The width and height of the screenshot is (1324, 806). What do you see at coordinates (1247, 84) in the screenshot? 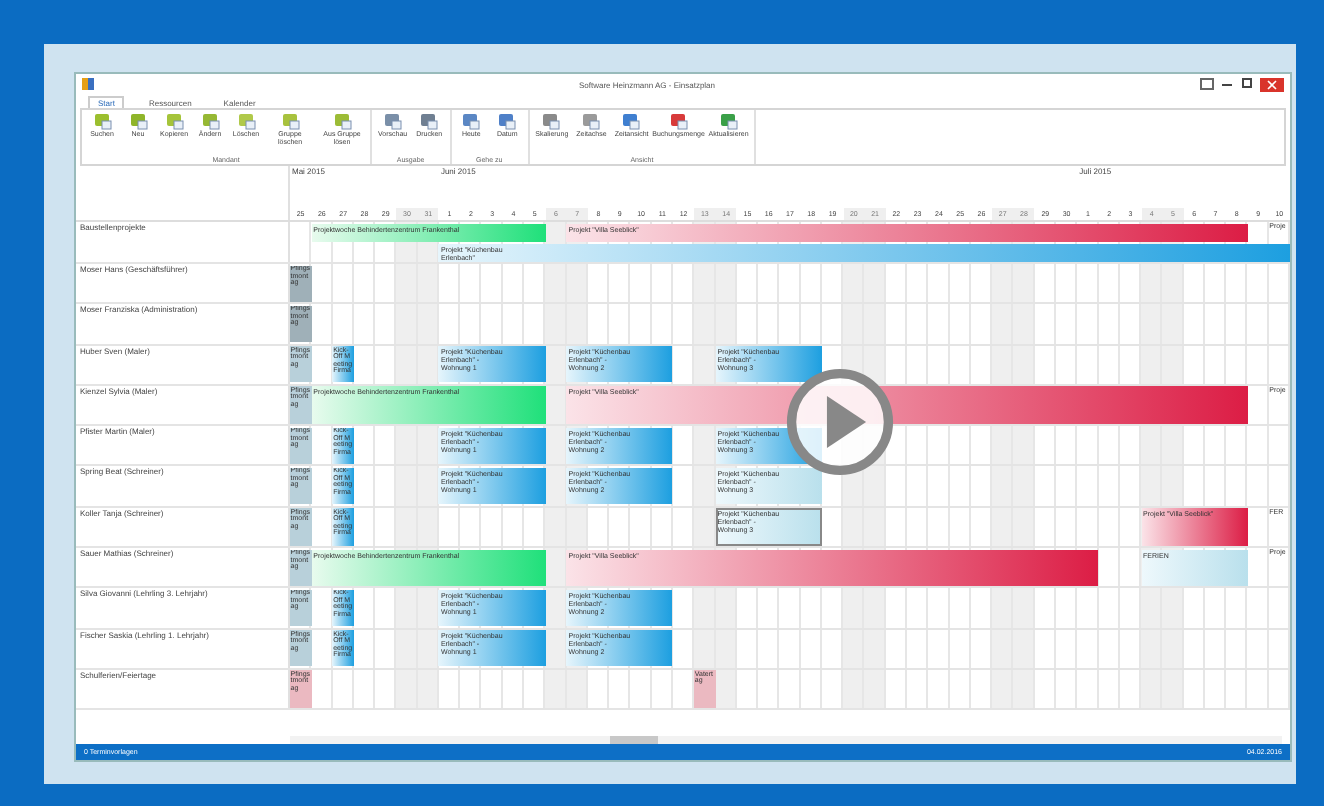
I see `maximize-icon` at bounding box center [1247, 84].